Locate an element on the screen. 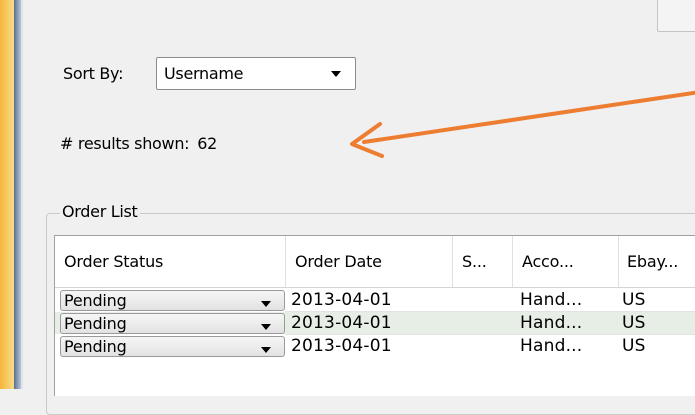  sort-by-dropdown: Username is located at coordinates (256, 73).